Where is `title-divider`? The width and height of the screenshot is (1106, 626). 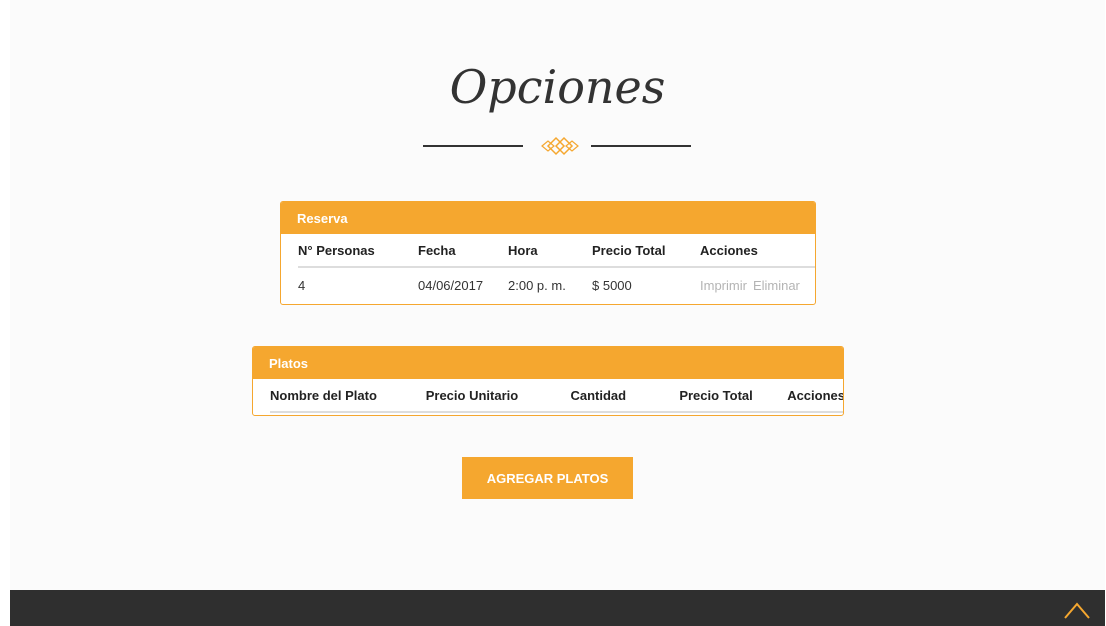 title-divider is located at coordinates (558, 146).